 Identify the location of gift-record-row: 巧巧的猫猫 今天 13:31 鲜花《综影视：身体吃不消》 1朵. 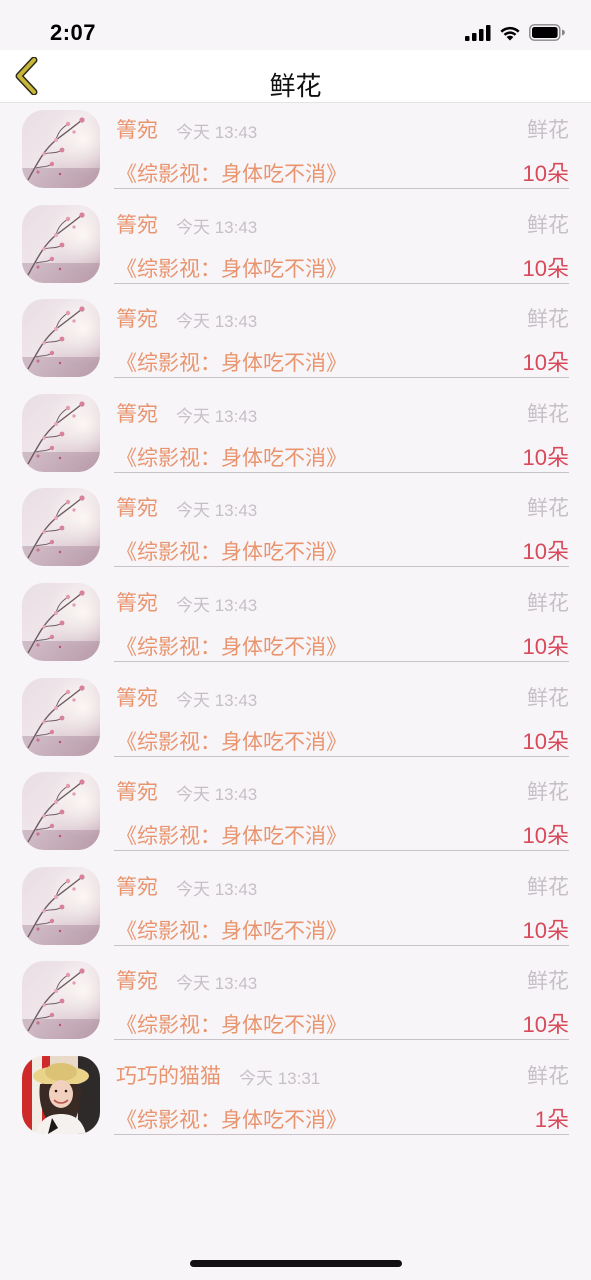
(295, 1095).